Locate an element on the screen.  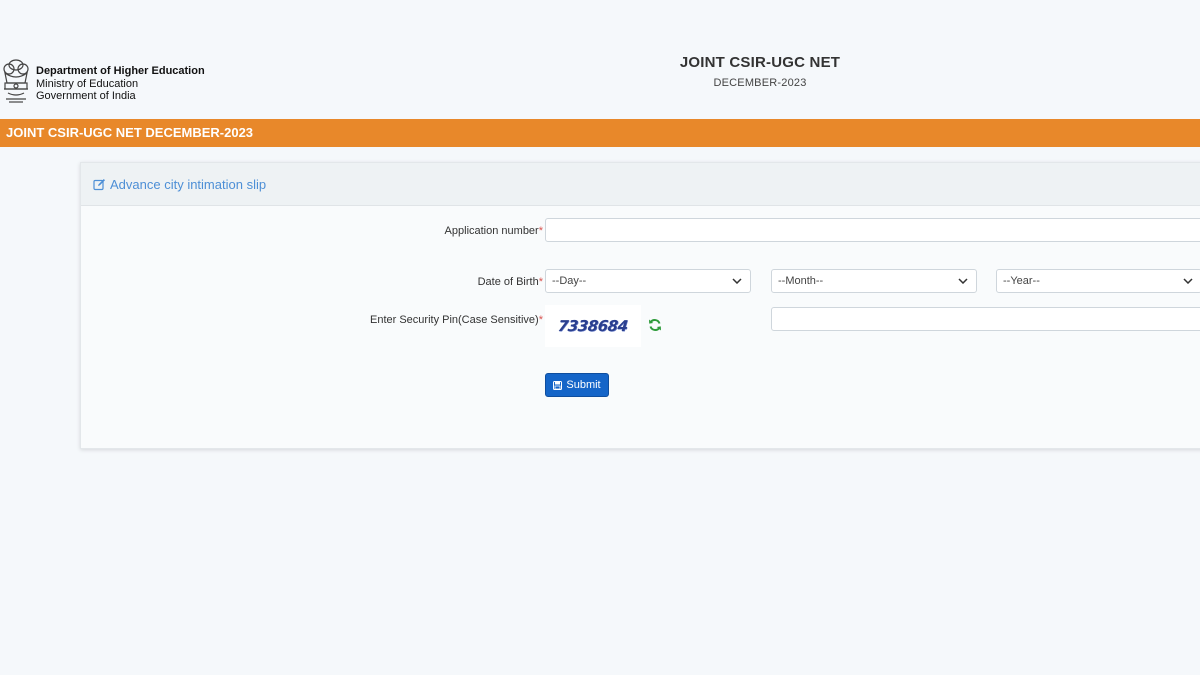
refresh-captcha-button is located at coordinates (655, 325).